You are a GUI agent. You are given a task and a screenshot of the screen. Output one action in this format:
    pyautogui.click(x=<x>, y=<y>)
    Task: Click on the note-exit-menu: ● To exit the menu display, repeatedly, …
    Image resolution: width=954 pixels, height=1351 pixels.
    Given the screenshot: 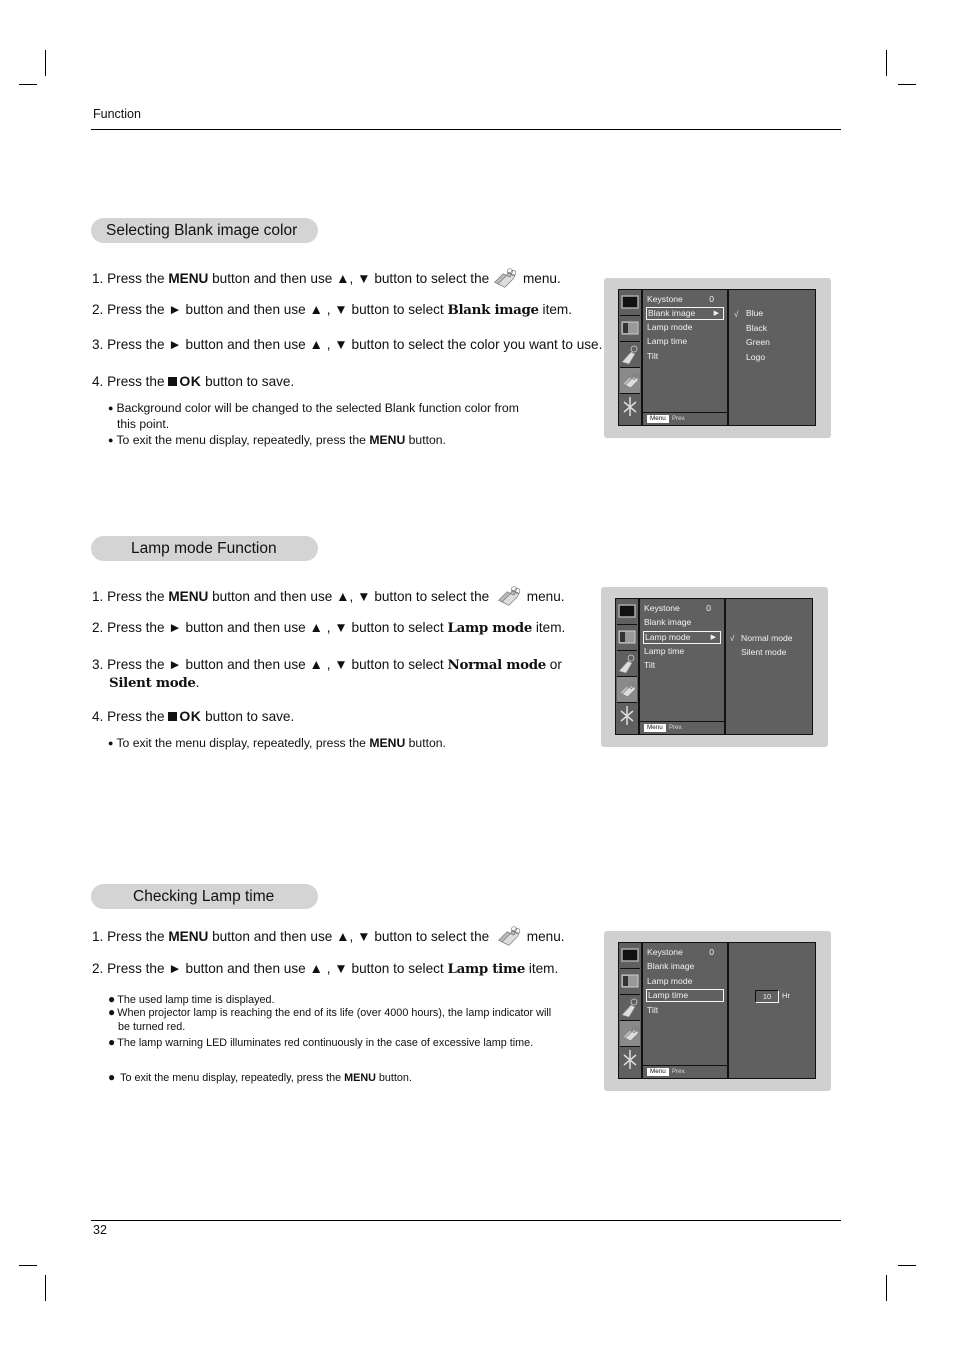 What is the action you would take?
    pyautogui.click(x=260, y=1077)
    